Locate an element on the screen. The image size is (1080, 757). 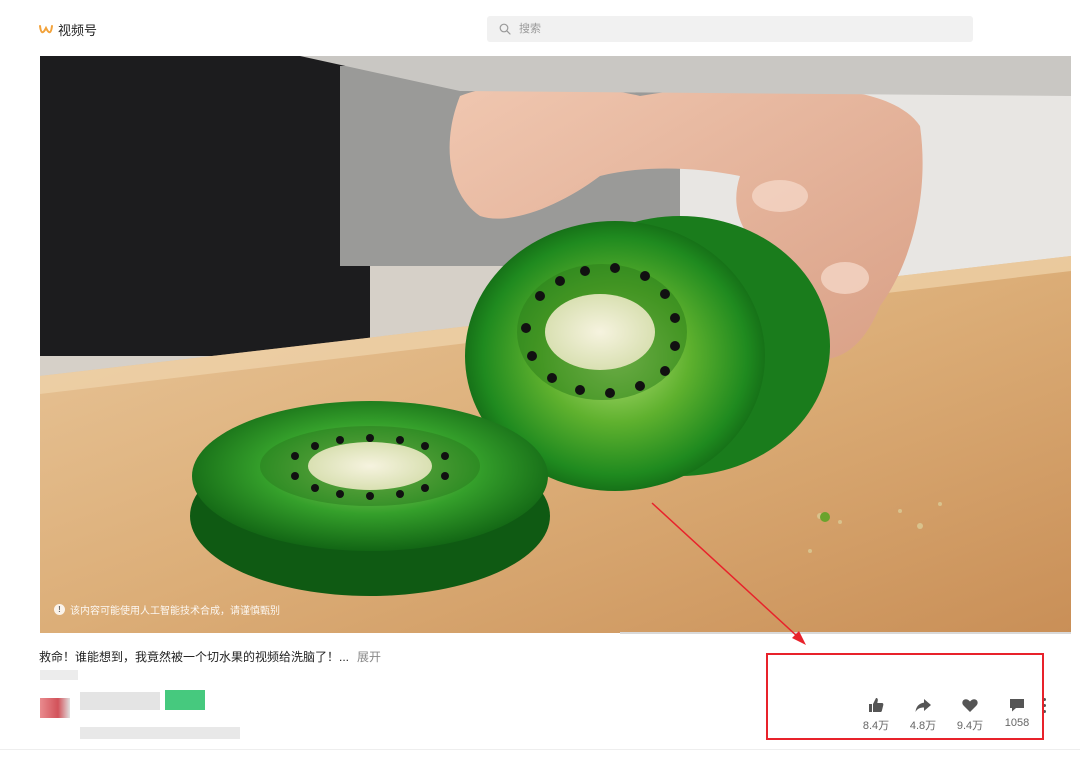
author-avatar is located at coordinates (55, 708).